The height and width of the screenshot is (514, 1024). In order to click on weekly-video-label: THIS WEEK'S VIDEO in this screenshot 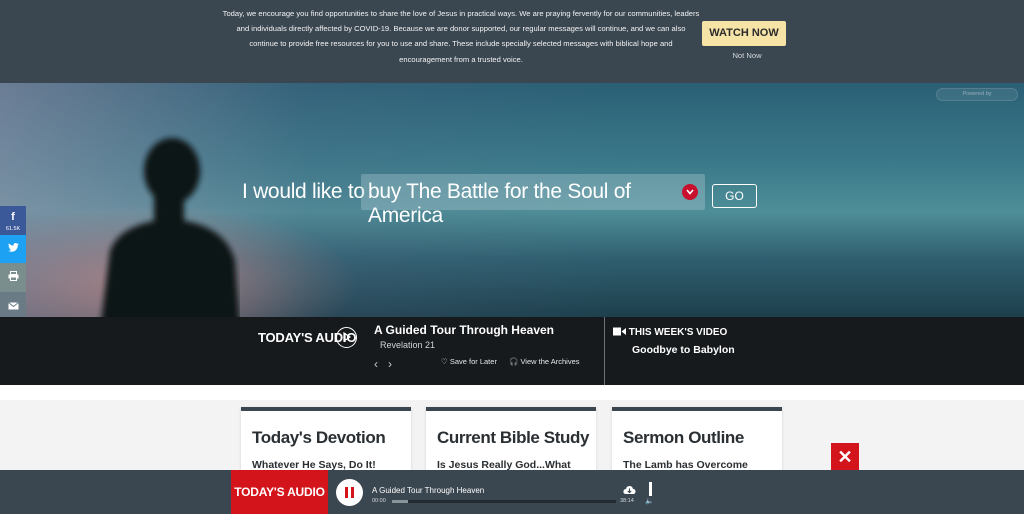, I will do `click(678, 332)`.